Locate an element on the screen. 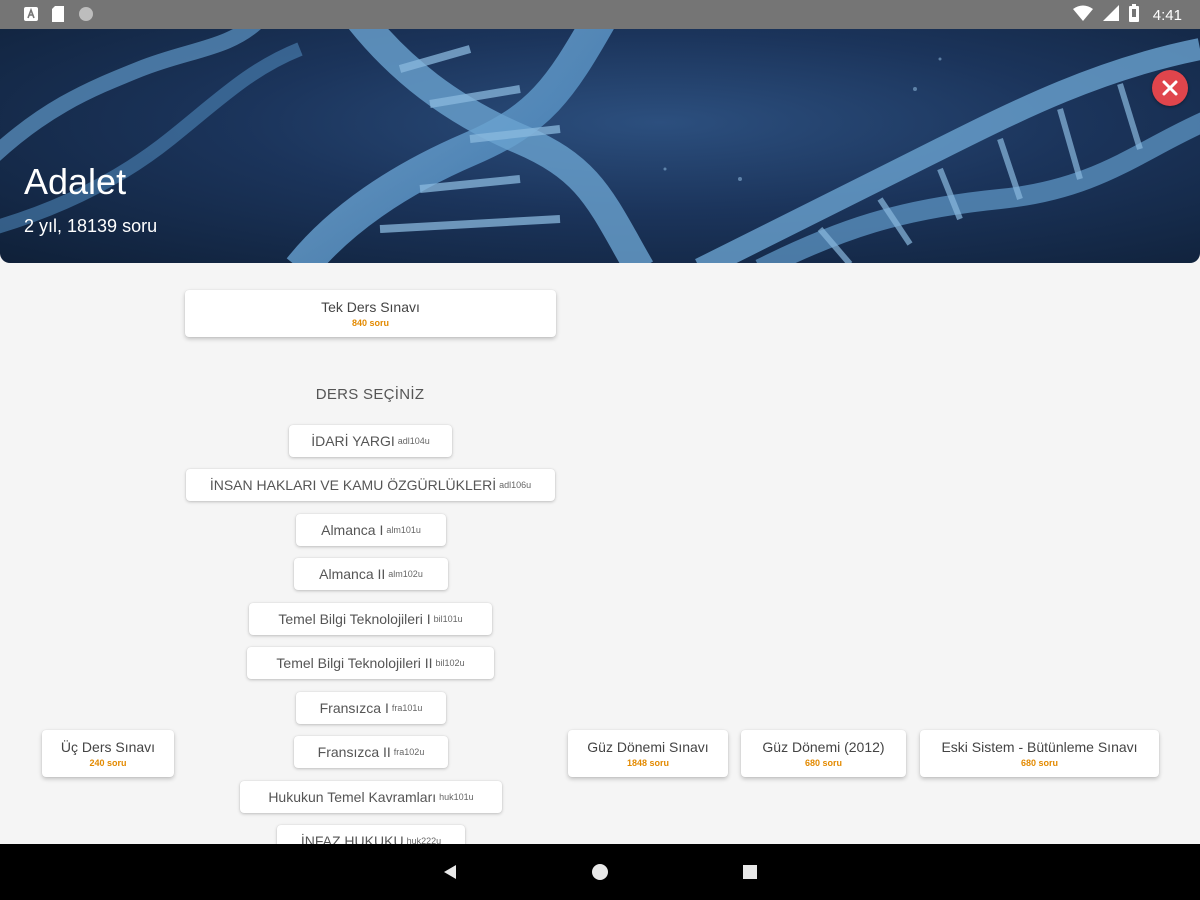 This screenshot has width=1200, height=900. course-button: Fransızca I fra101u is located at coordinates (371, 708).